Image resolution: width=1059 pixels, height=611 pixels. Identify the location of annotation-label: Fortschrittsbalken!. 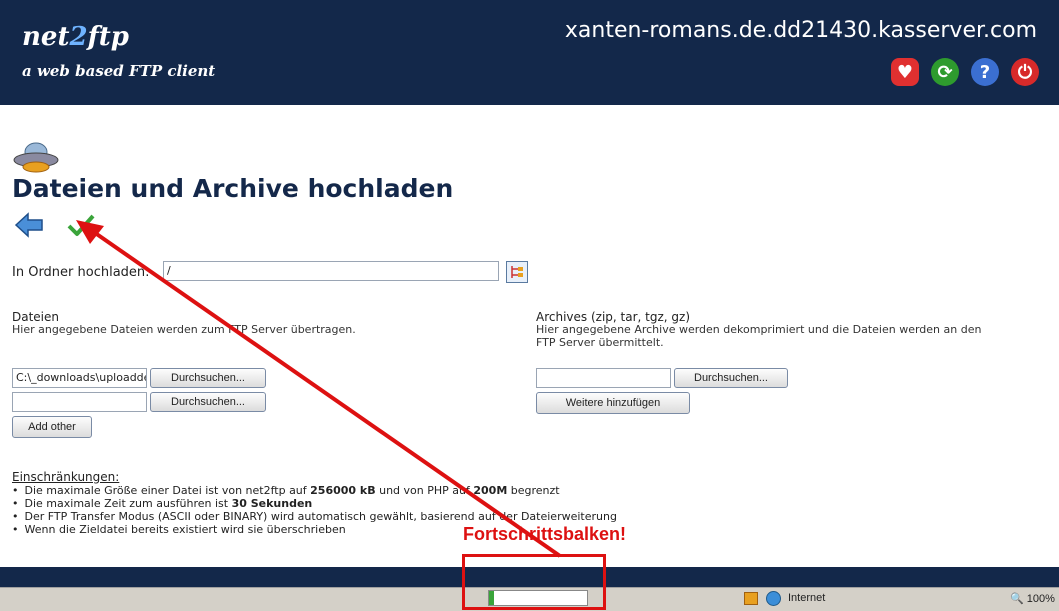
(545, 534).